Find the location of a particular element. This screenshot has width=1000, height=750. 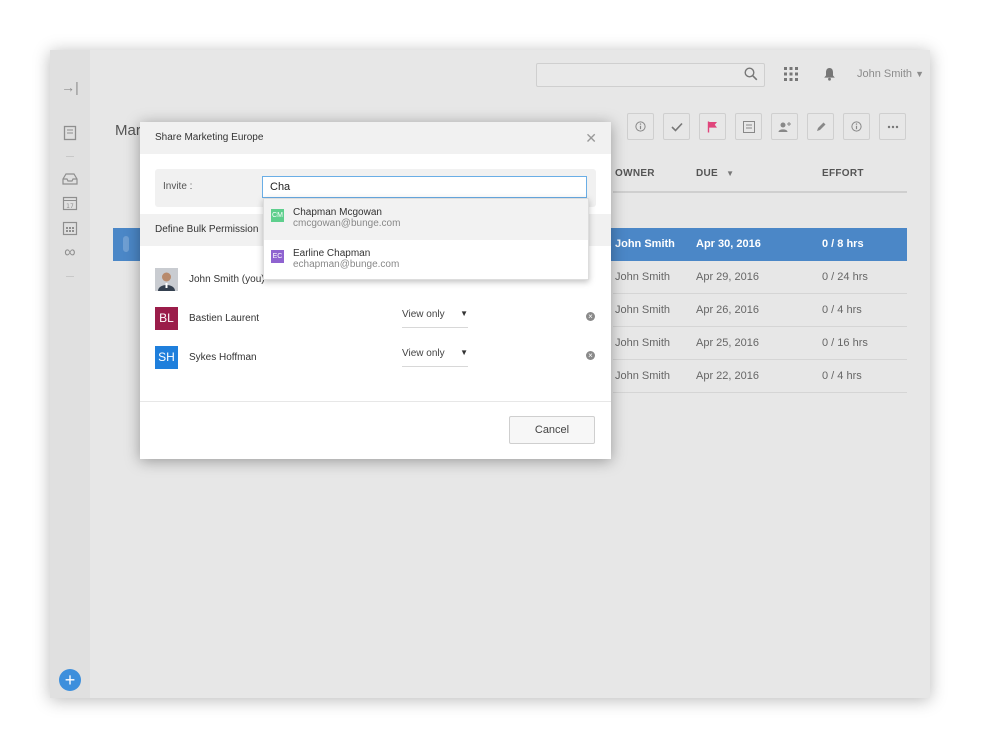

column-header-due-label: DUE is located at coordinates (707, 173).